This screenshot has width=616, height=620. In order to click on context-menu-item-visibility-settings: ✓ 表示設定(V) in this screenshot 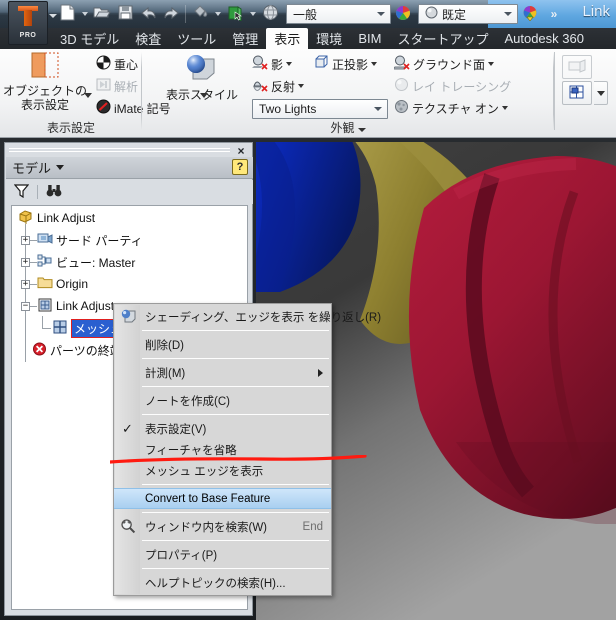, I will do `click(222, 428)`.